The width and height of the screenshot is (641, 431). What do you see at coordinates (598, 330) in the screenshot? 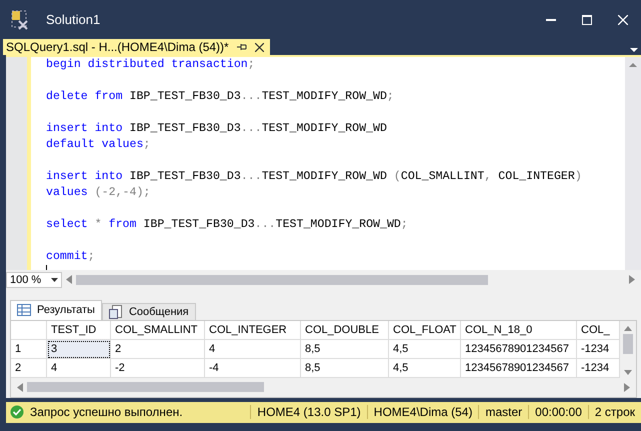
I see `column-header: COL_` at bounding box center [598, 330].